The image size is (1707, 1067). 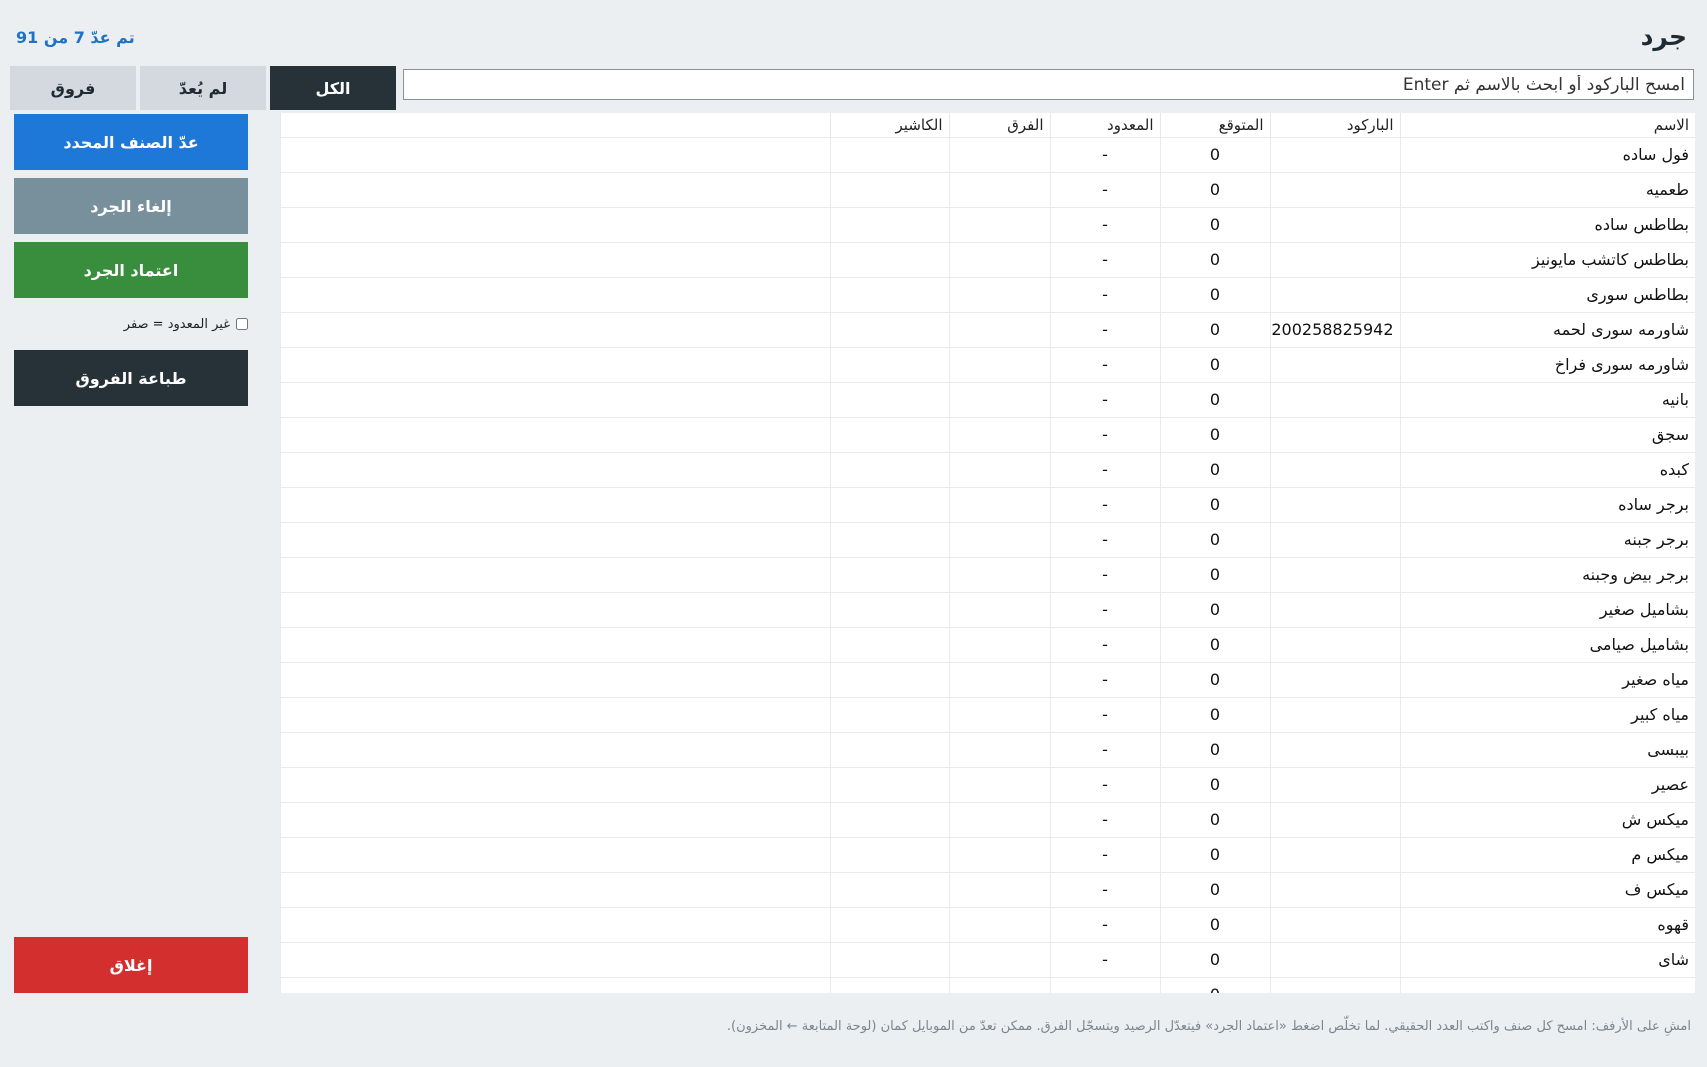 What do you see at coordinates (1547, 259) in the screenshot?
I see `cell-name: بطاطس كاتشب مايونيز` at bounding box center [1547, 259].